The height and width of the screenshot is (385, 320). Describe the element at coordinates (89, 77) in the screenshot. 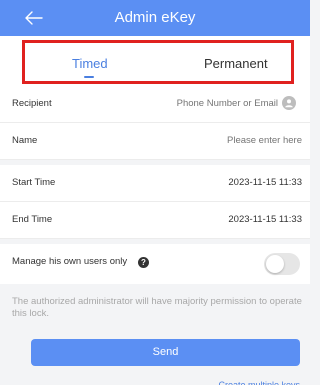

I see `active-tab-indicator` at that location.